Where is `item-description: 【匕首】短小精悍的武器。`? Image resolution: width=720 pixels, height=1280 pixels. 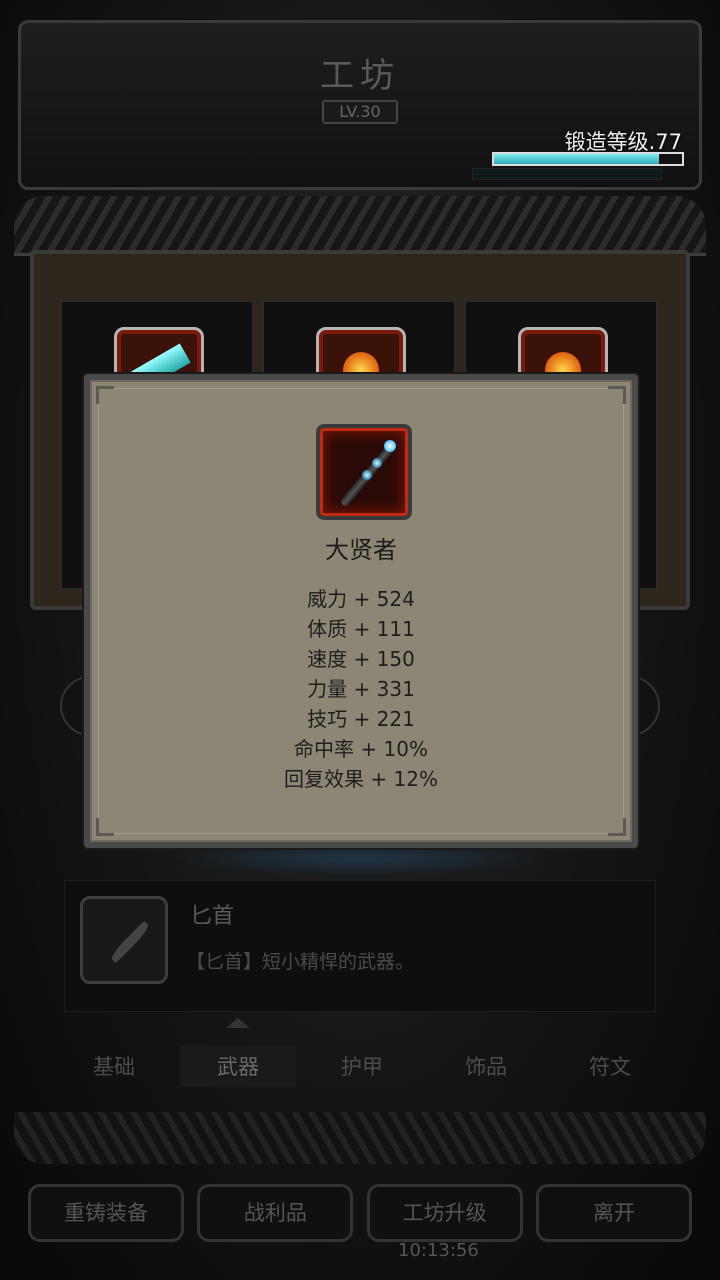 item-description: 【匕首】短小精悍的武器。 is located at coordinates (300, 962).